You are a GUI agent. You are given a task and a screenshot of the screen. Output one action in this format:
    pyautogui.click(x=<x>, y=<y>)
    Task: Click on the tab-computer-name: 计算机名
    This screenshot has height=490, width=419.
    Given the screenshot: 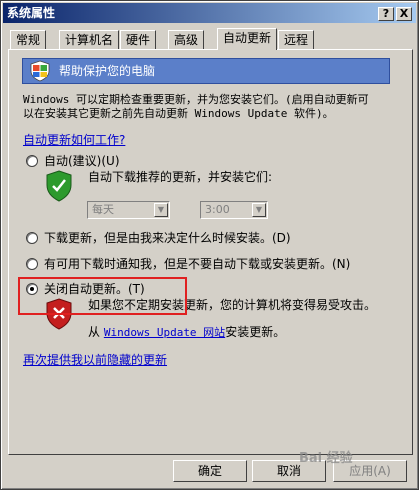 What is the action you would take?
    pyautogui.click(x=89, y=39)
    